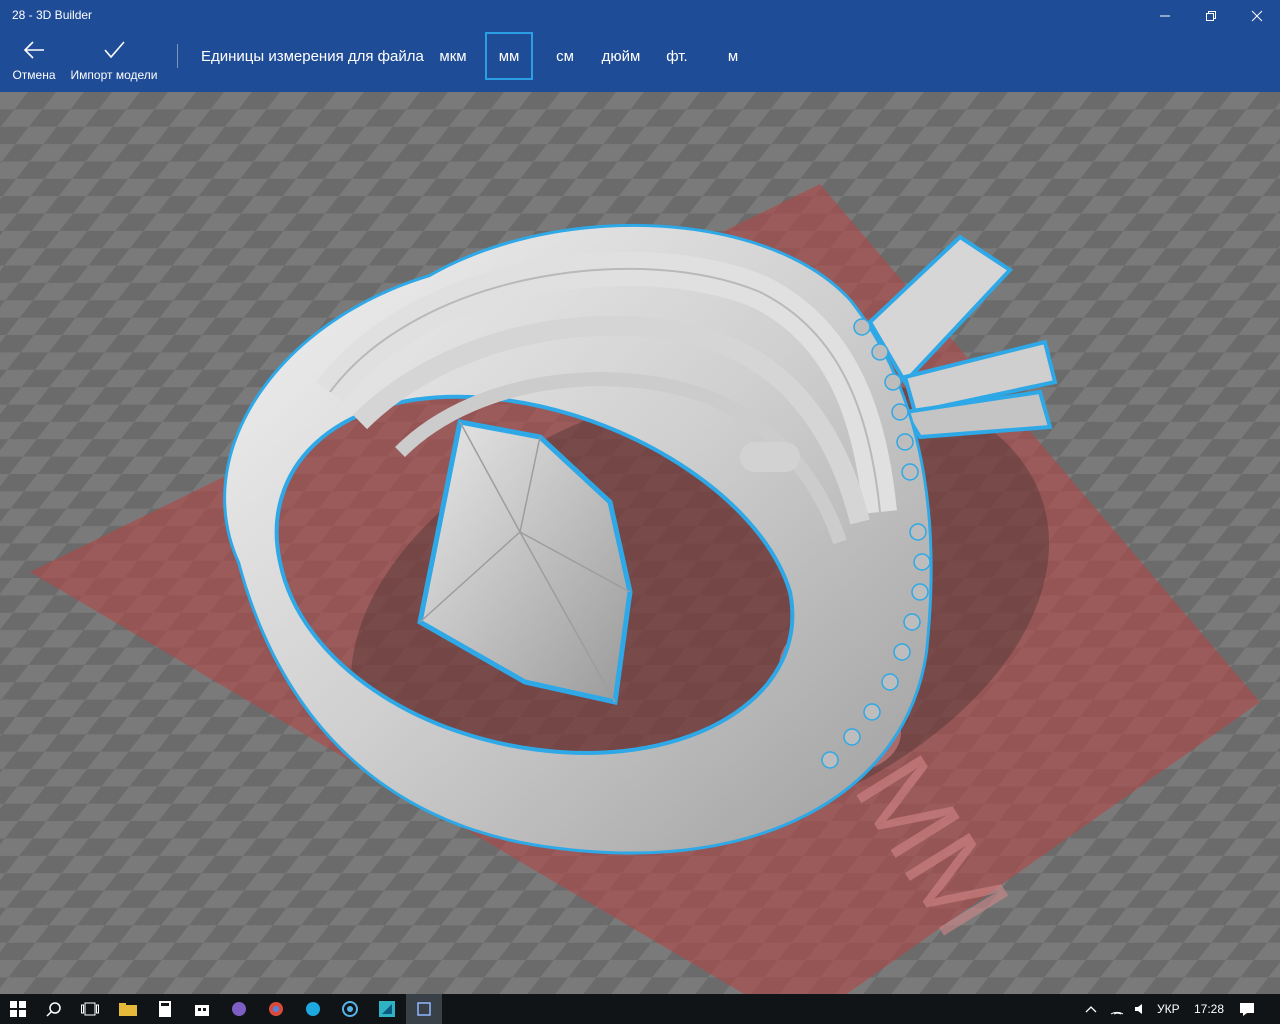 Image resolution: width=1280 pixels, height=1024 pixels. What do you see at coordinates (387, 1009) in the screenshot?
I see `app-blue-icon` at bounding box center [387, 1009].